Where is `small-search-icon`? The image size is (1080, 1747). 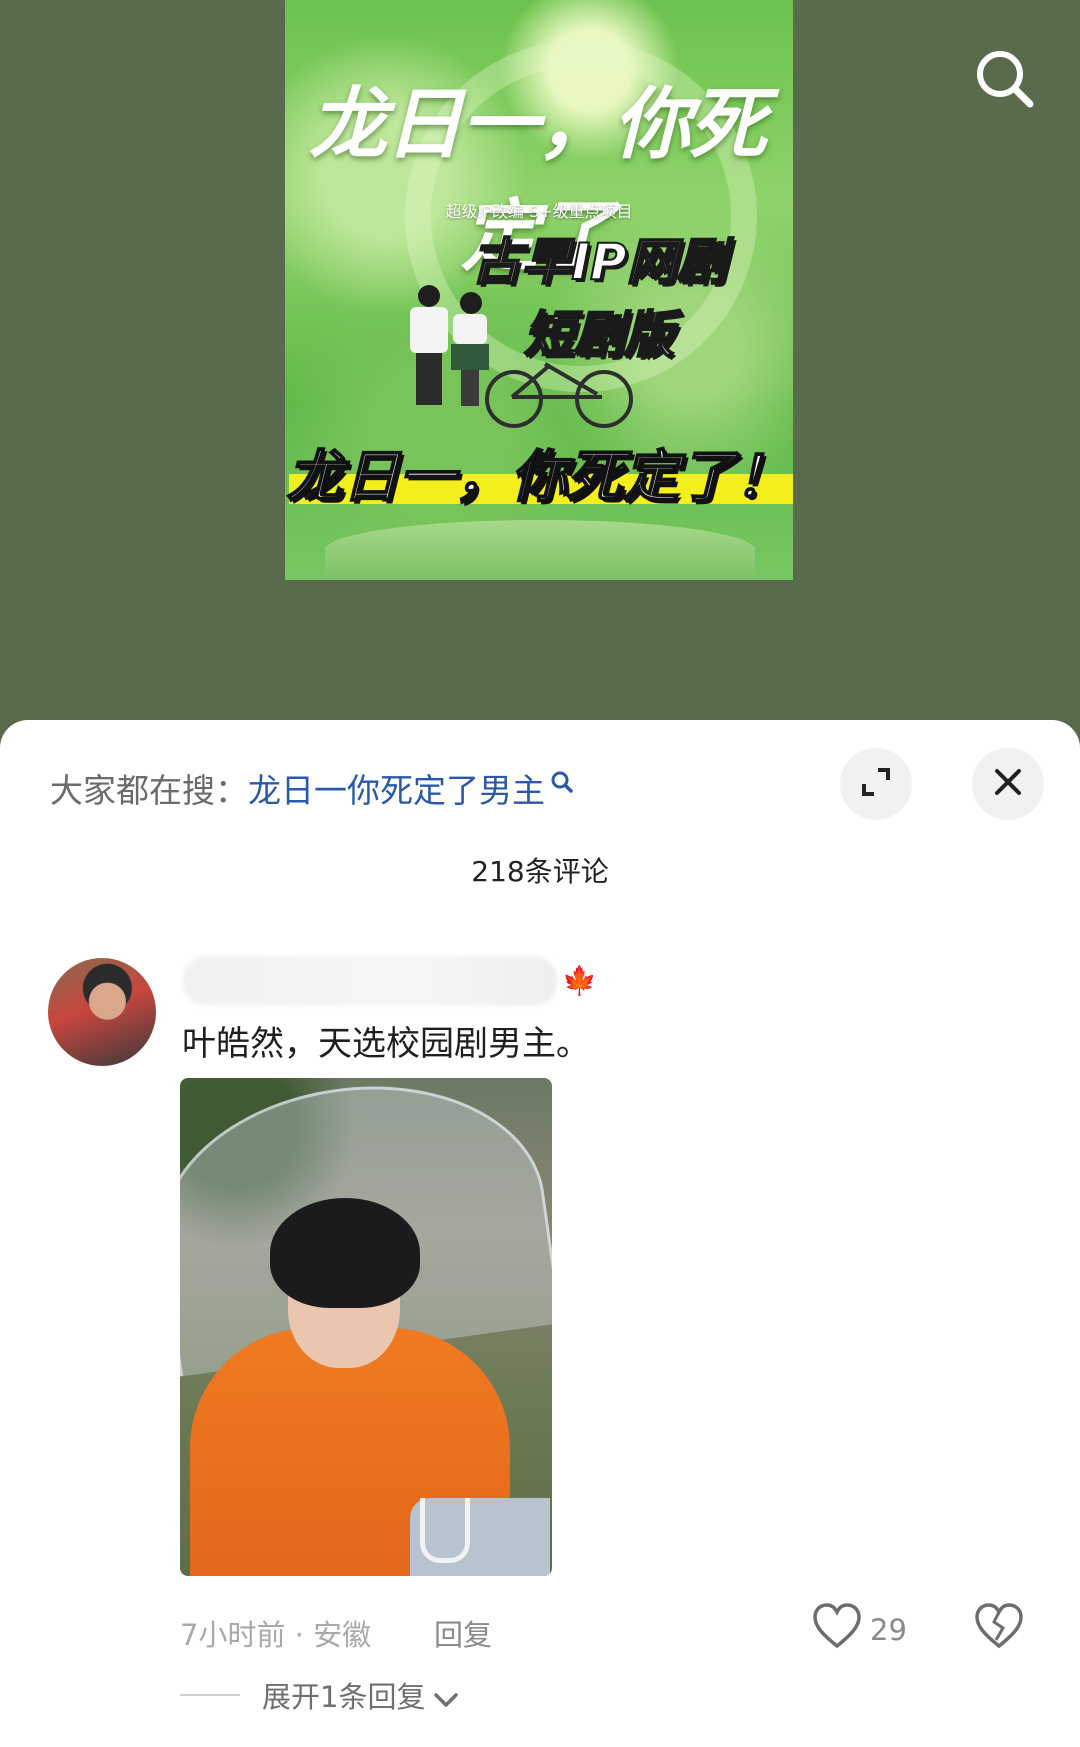 small-search-icon is located at coordinates (562, 783).